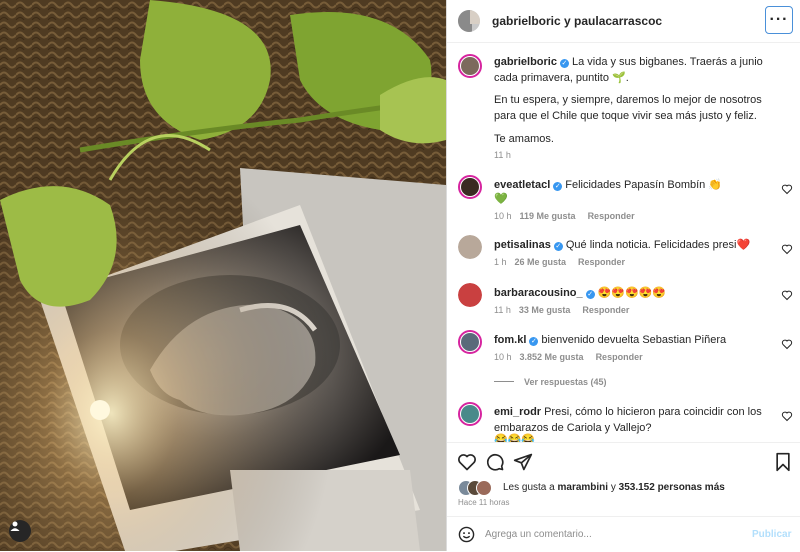 The width and height of the screenshot is (800, 552). Describe the element at coordinates (552, 357) in the screenshot. I see `like-count: 3.852 Me gusta` at that location.